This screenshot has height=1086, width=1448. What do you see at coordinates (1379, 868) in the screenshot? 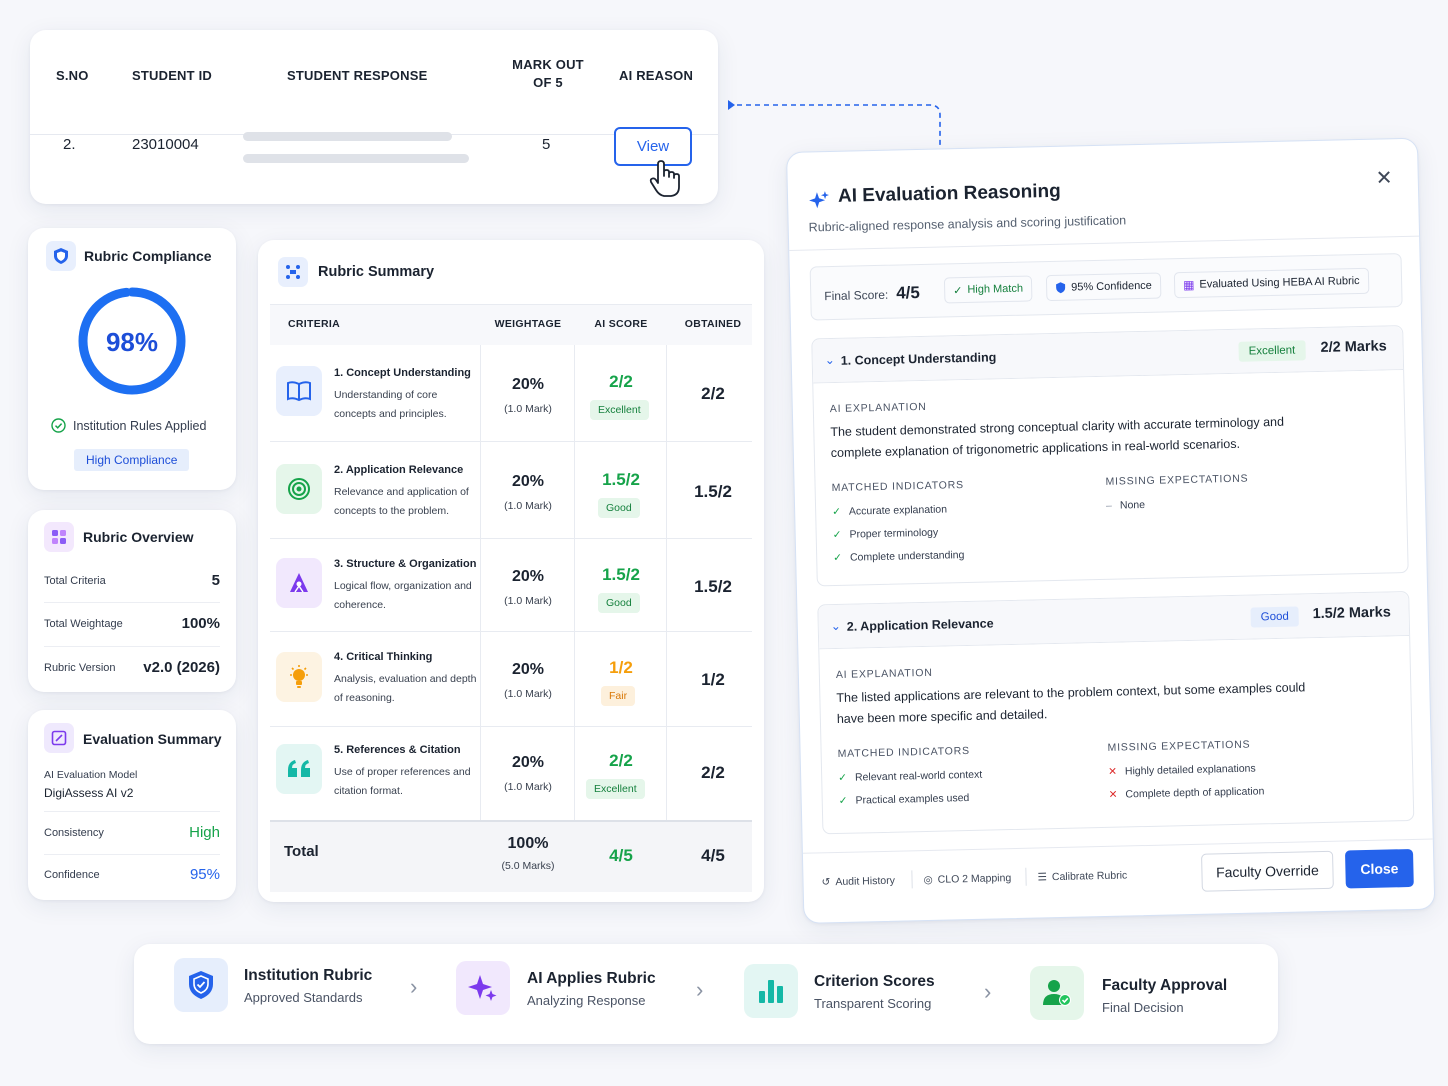
I see `close-button: Close` at bounding box center [1379, 868].